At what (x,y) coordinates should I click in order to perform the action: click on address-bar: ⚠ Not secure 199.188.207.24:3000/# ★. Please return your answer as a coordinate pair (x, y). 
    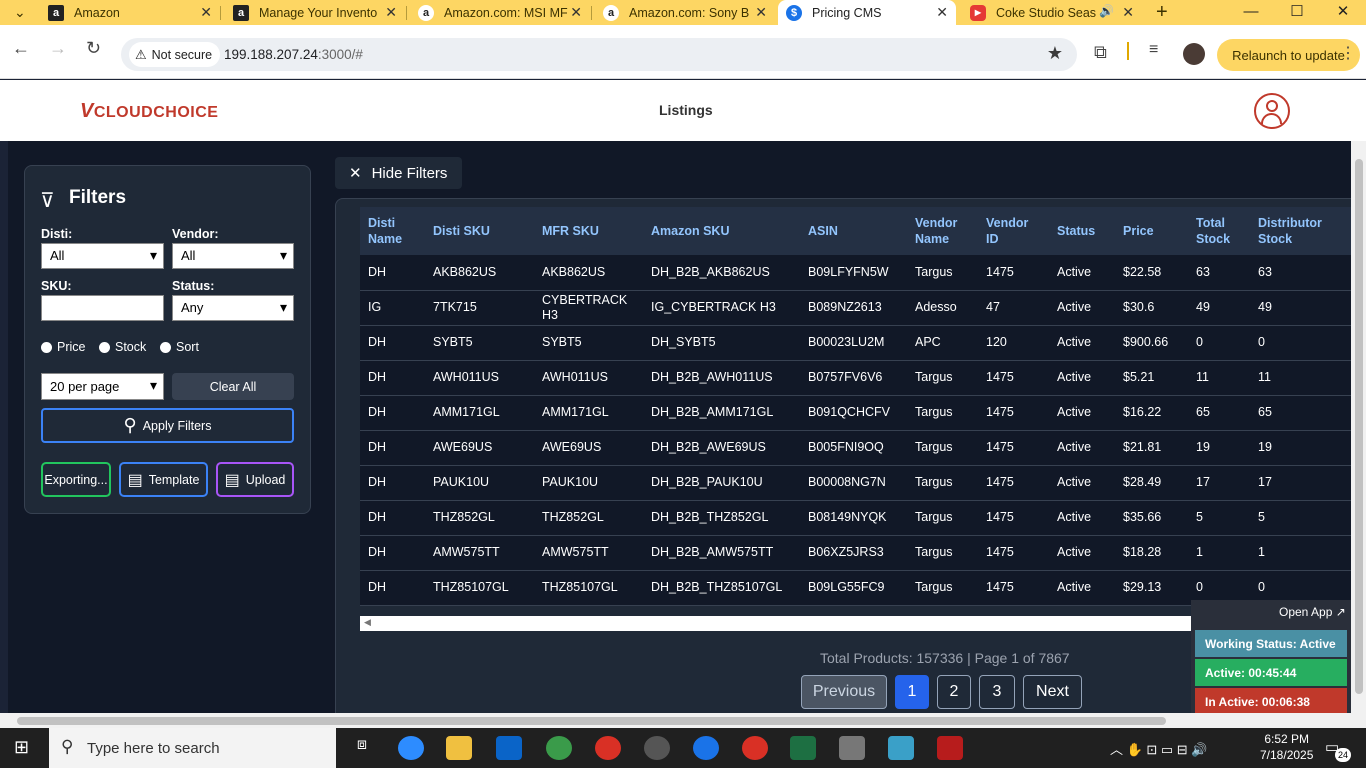
    Looking at the image, I should click on (599, 54).